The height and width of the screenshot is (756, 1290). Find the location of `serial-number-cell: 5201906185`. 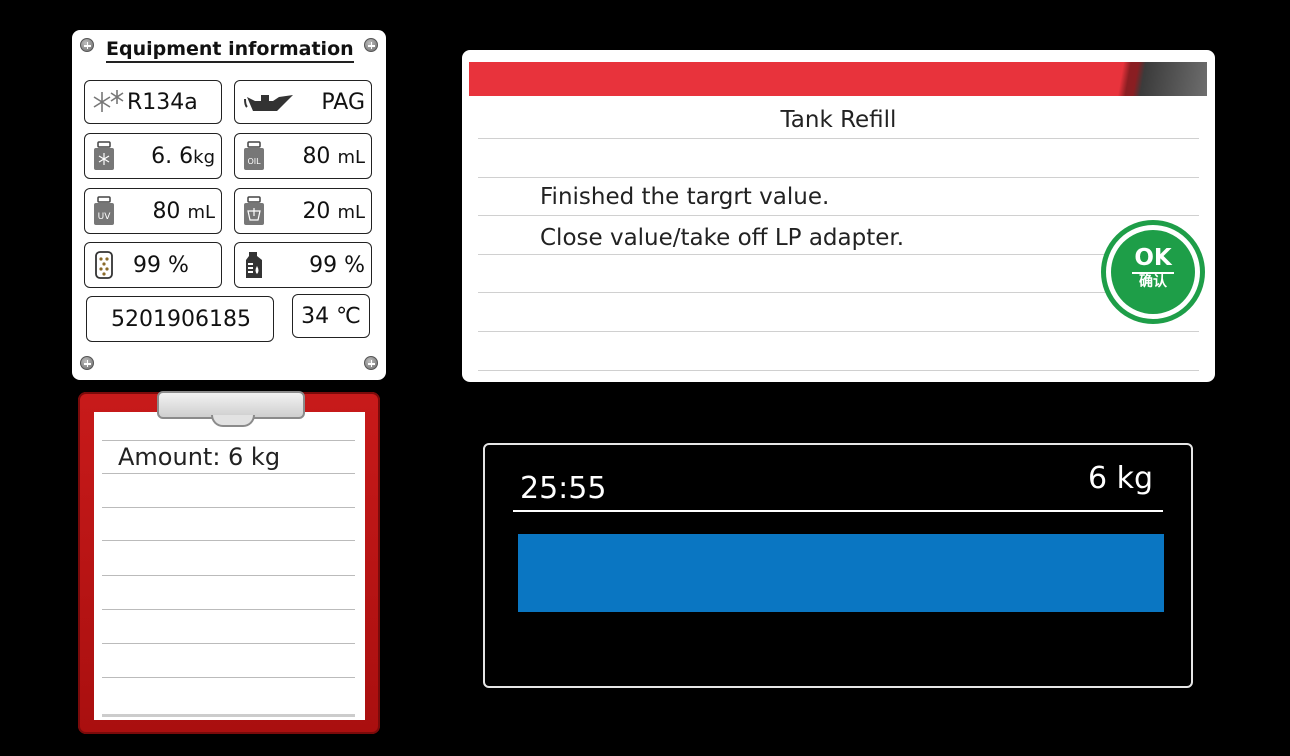

serial-number-cell: 5201906185 is located at coordinates (180, 319).